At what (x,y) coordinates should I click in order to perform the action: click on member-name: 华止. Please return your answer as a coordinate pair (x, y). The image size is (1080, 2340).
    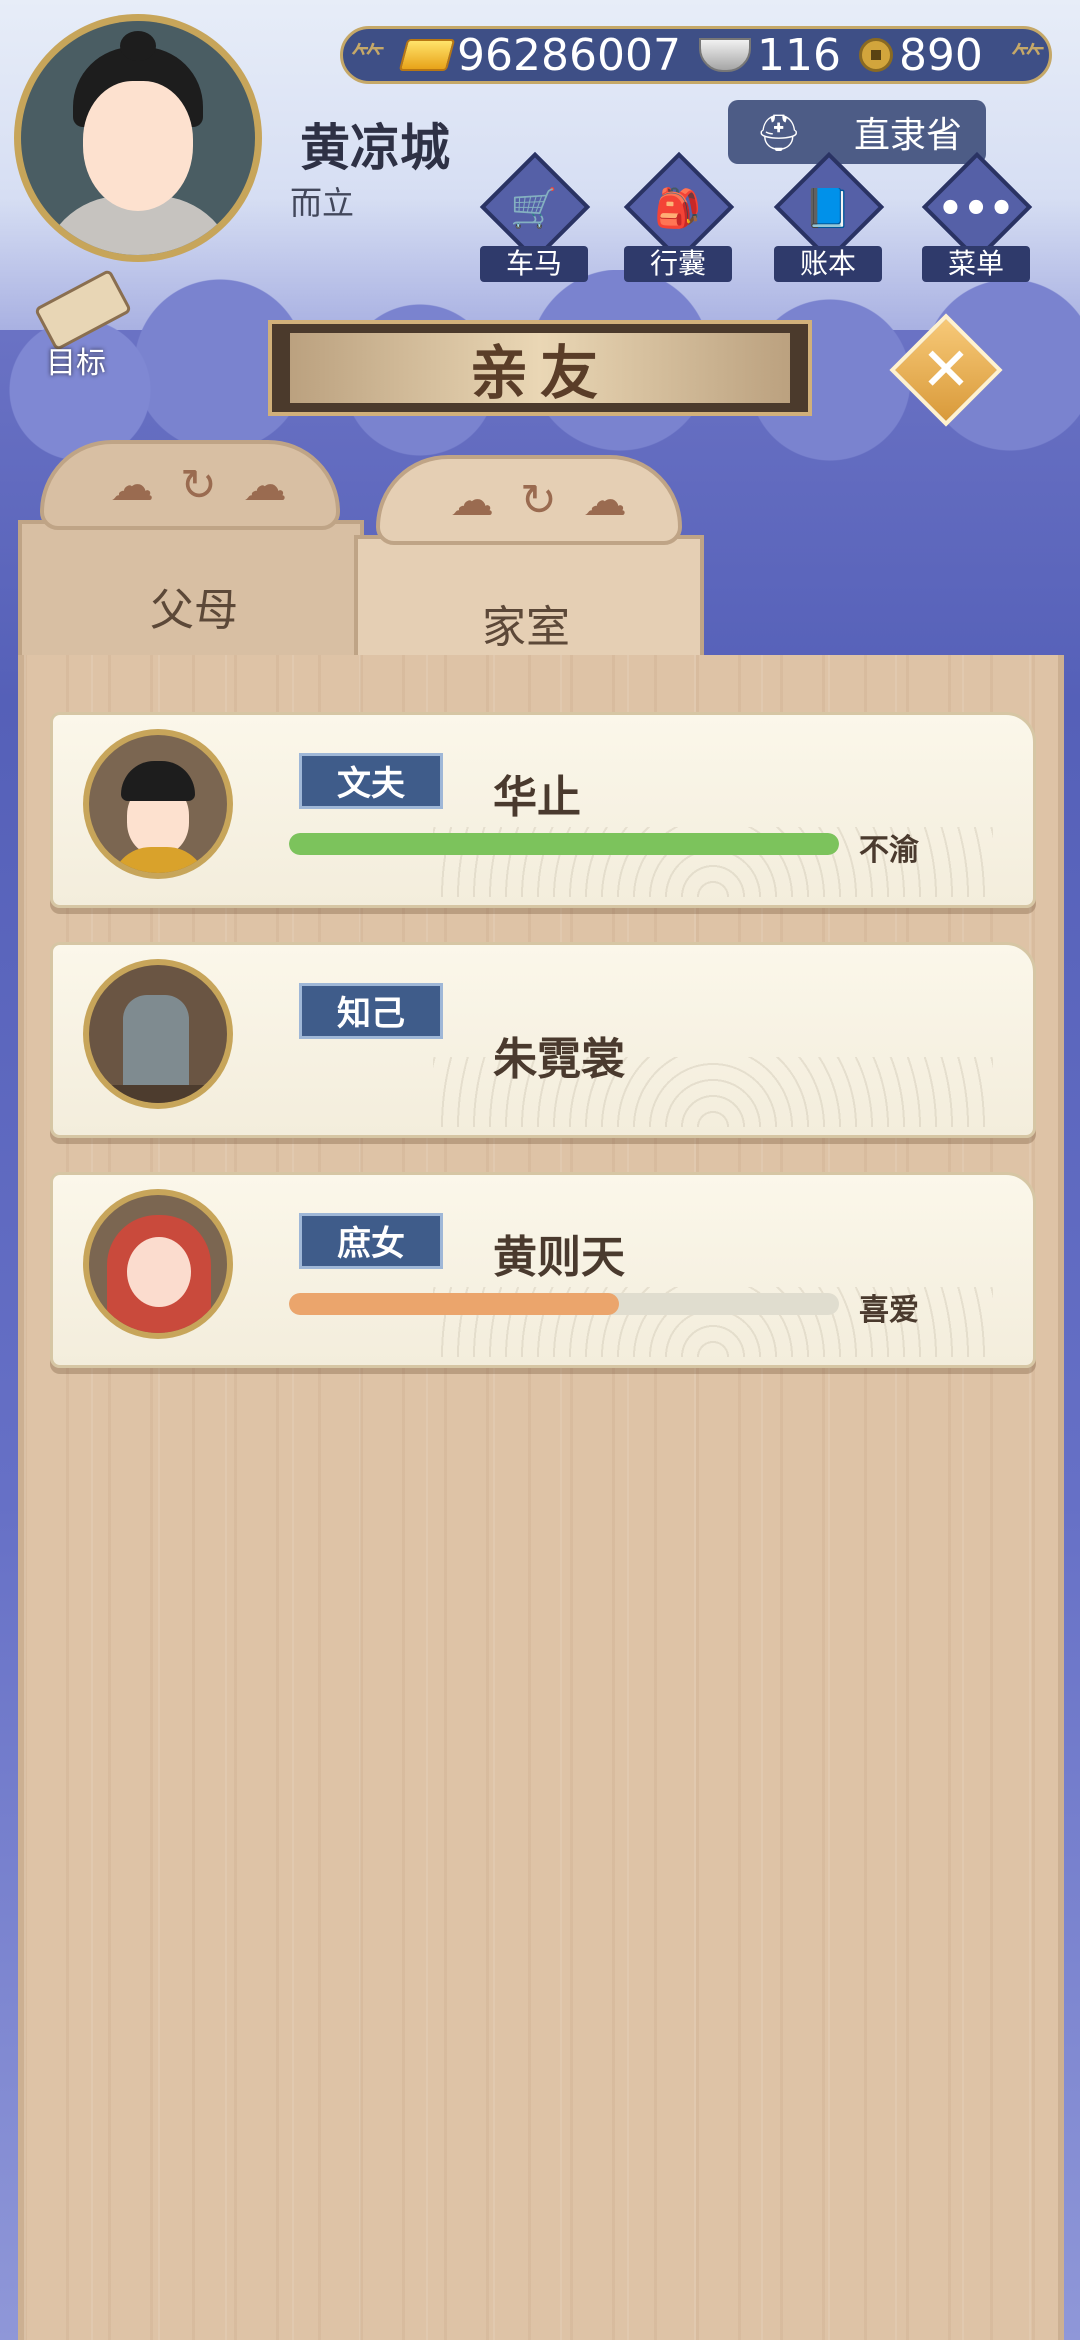
    Looking at the image, I should click on (537, 797).